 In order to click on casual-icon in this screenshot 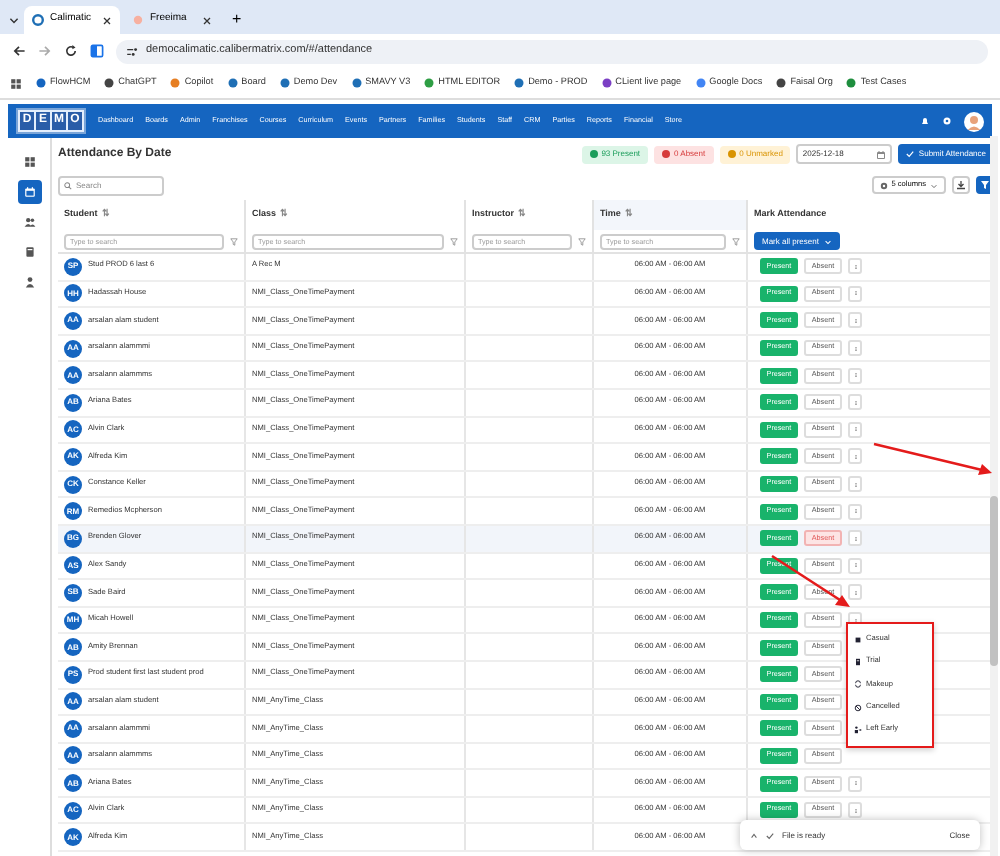, I will do `click(858, 639)`.